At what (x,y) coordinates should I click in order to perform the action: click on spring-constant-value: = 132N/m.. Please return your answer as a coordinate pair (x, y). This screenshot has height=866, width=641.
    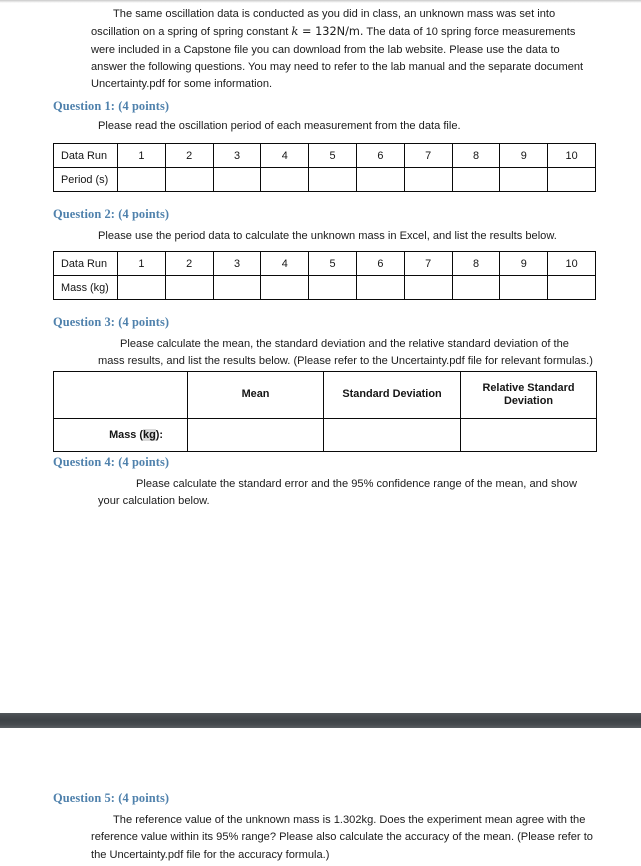
    Looking at the image, I should click on (331, 32).